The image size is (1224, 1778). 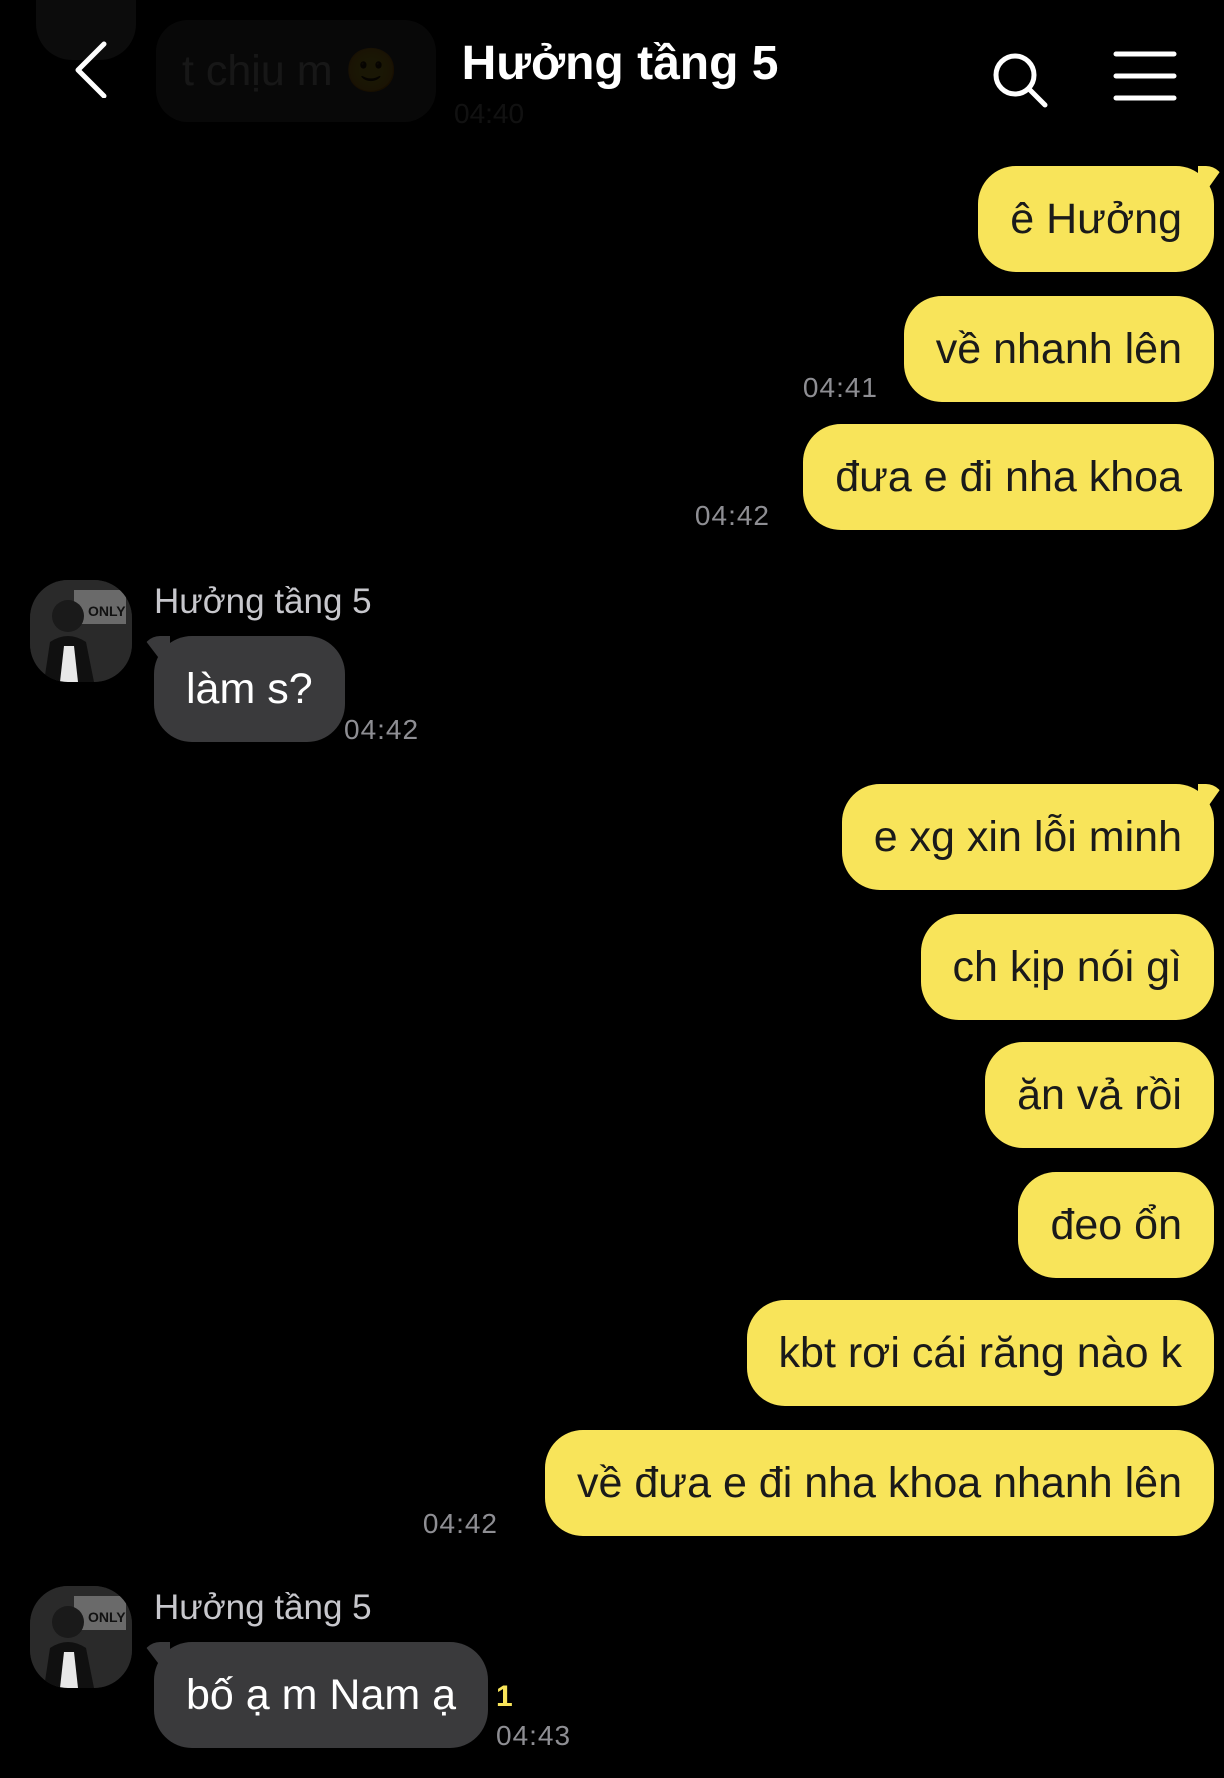 I want to click on message-text: làm s?, so click(x=249, y=689).